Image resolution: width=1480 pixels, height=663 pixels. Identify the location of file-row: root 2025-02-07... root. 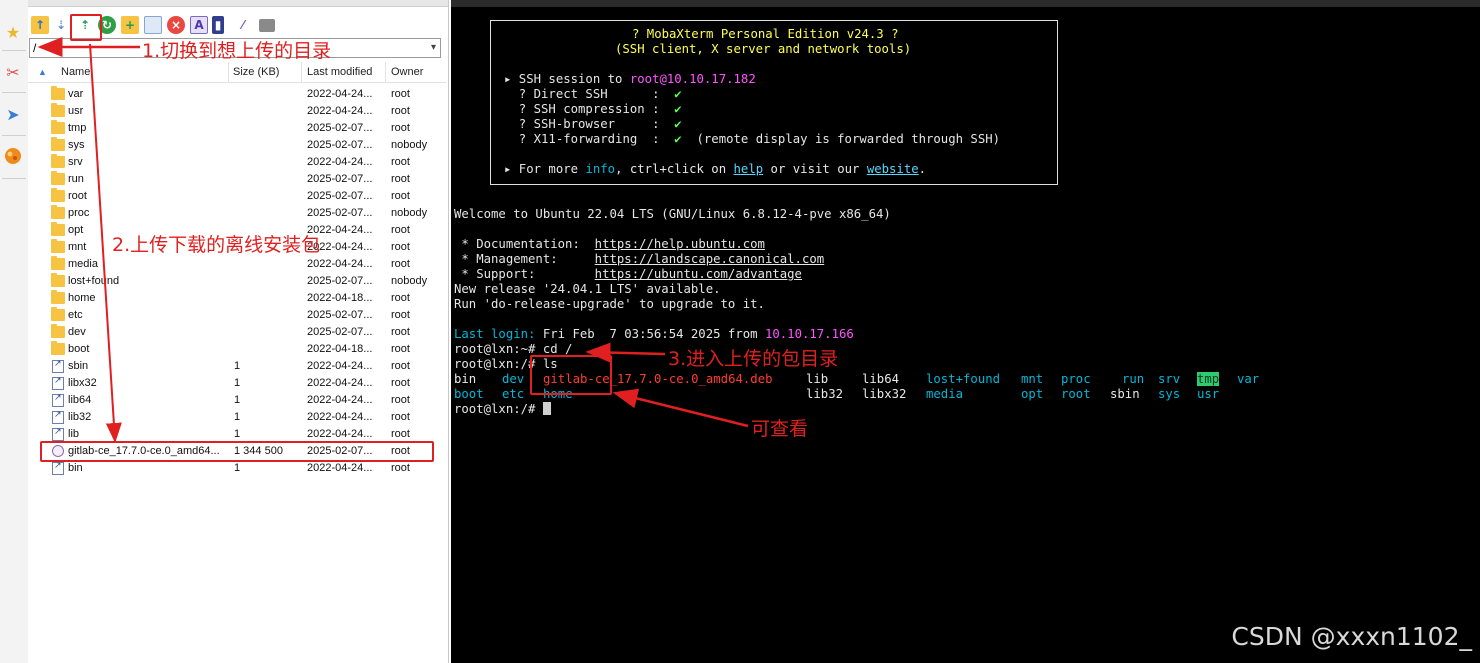
(237, 196).